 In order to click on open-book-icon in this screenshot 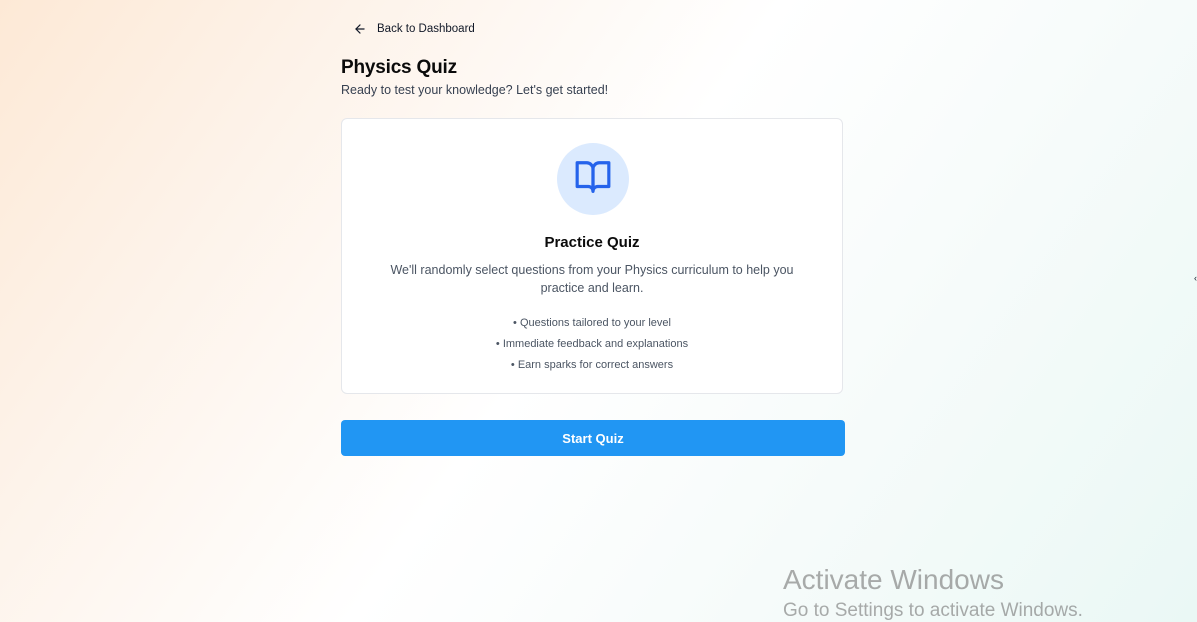, I will do `click(593, 179)`.